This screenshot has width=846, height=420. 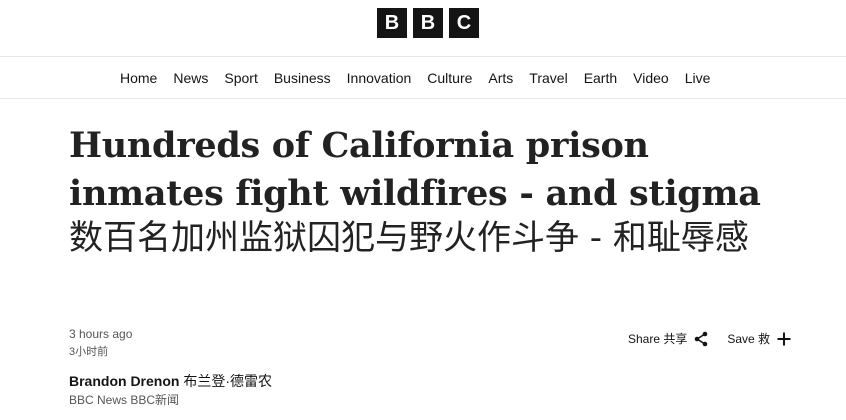 What do you see at coordinates (155, 400) in the screenshot?
I see `author-org-translation: BBC新闻` at bounding box center [155, 400].